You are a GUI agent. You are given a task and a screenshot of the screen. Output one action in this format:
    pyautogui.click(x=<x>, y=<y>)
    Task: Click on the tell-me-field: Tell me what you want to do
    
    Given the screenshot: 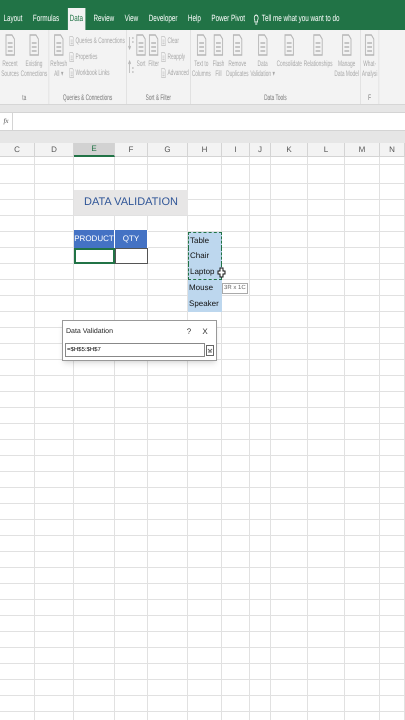 What is the action you would take?
    pyautogui.click(x=301, y=19)
    